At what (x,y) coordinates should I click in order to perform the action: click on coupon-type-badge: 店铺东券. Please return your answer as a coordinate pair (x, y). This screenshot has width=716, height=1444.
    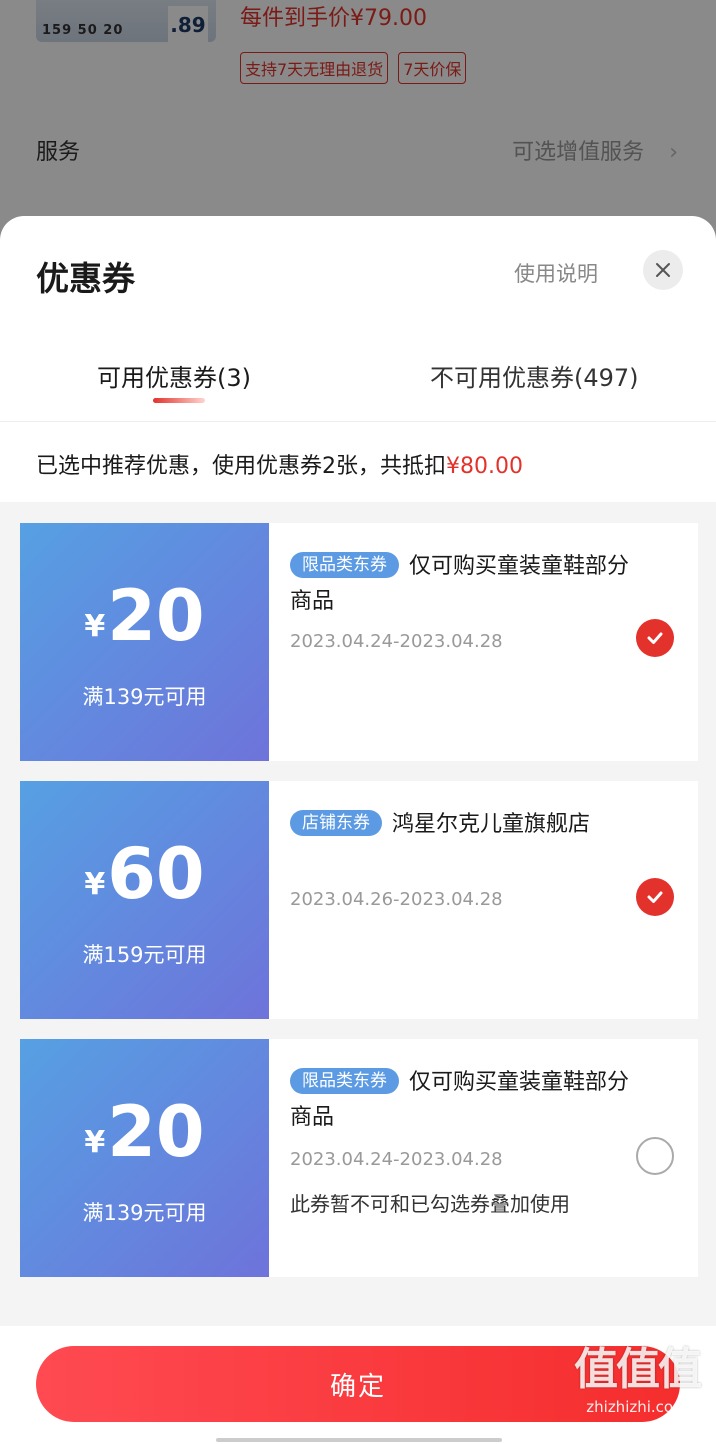
    Looking at the image, I should click on (336, 823).